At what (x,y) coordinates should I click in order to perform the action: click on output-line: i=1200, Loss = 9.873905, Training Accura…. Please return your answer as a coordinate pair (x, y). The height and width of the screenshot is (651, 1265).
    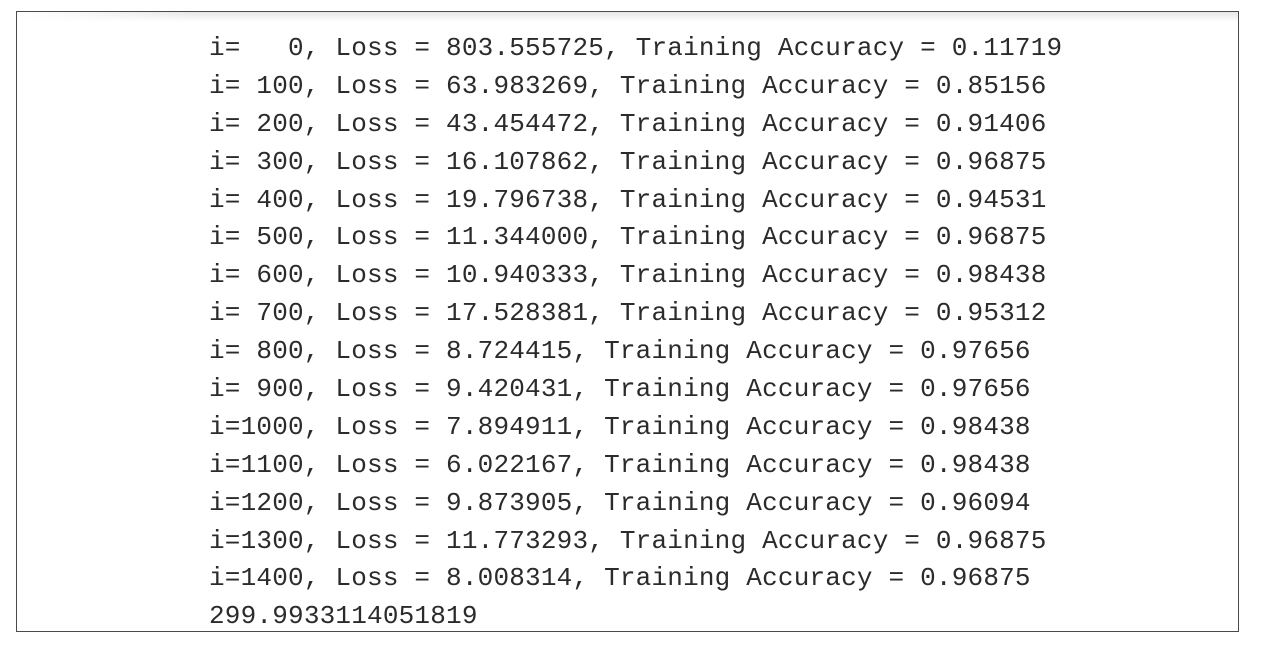
    Looking at the image, I should click on (620, 502).